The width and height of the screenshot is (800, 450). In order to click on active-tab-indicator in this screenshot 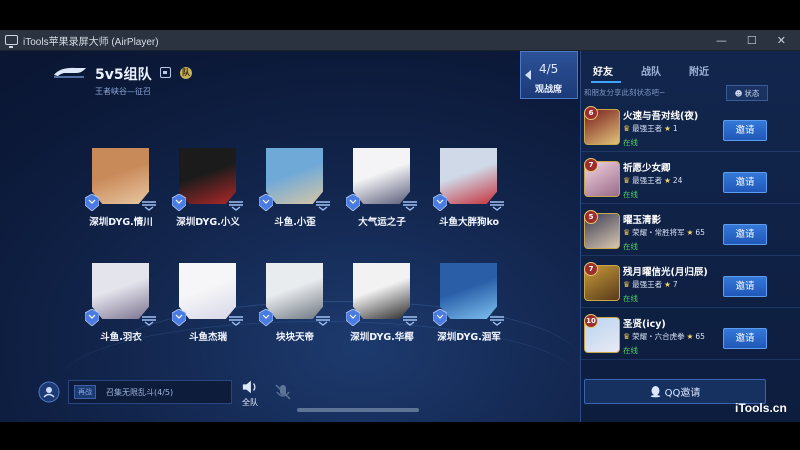, I will do `click(606, 82)`.